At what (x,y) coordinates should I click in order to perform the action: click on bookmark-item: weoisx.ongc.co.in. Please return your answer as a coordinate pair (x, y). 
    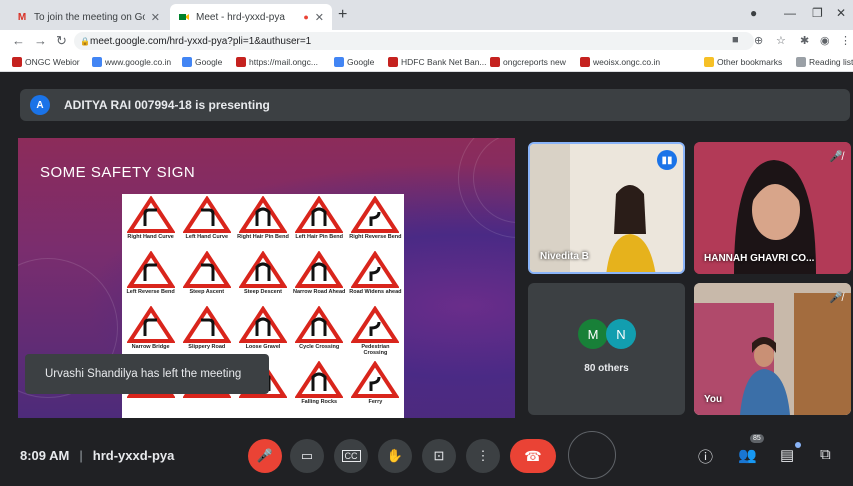
    Looking at the image, I should click on (620, 62).